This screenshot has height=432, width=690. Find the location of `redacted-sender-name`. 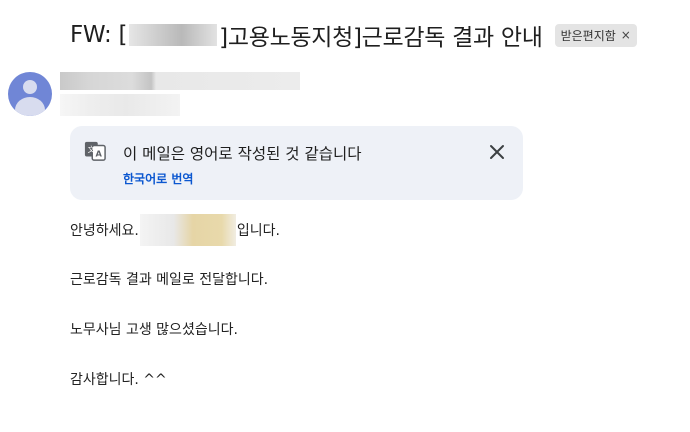

redacted-sender-name is located at coordinates (180, 81).